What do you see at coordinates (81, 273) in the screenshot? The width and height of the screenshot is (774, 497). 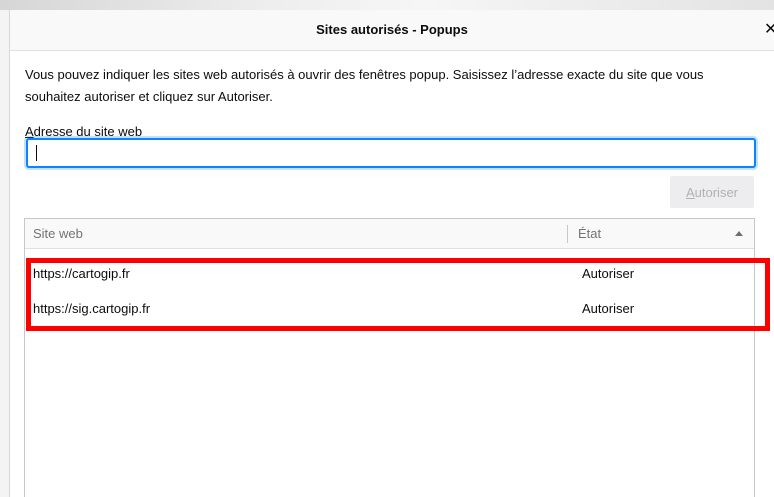 I see `site-cell: https://cartogip.fr` at bounding box center [81, 273].